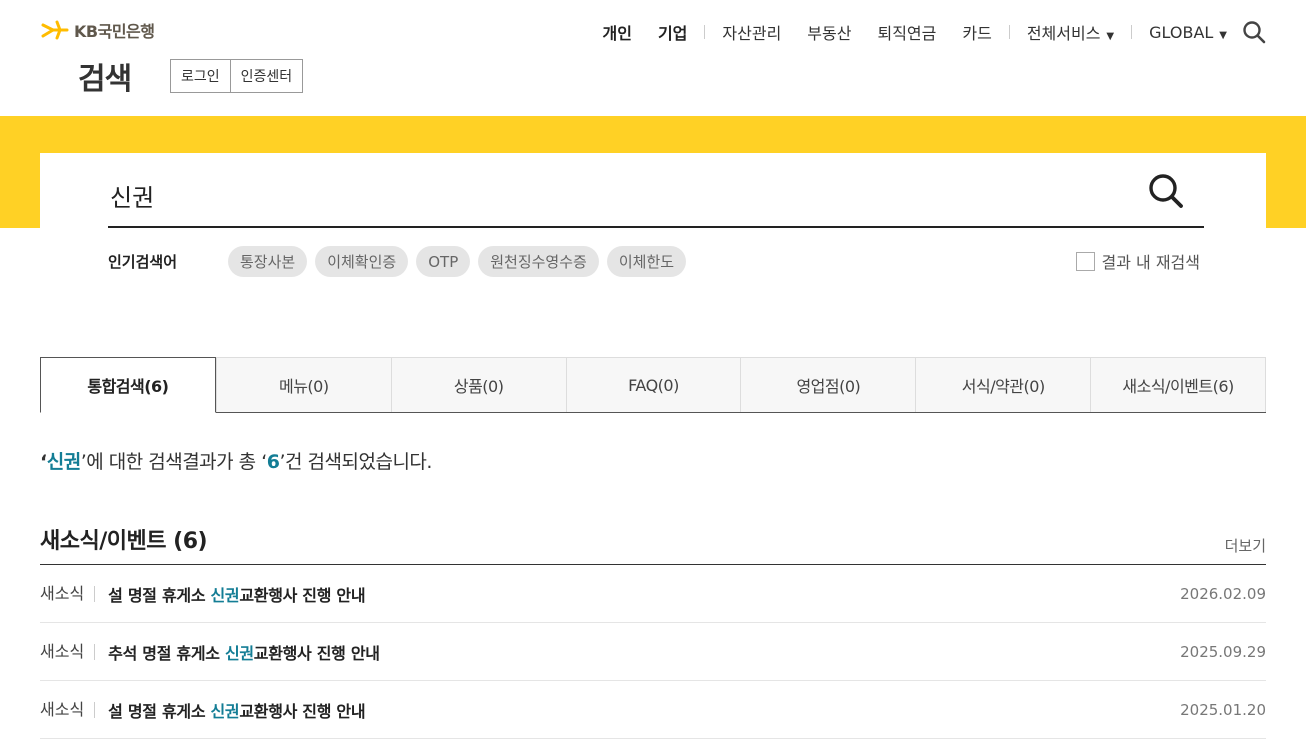 The height and width of the screenshot is (748, 1306). I want to click on kb-star-icon, so click(55, 30).